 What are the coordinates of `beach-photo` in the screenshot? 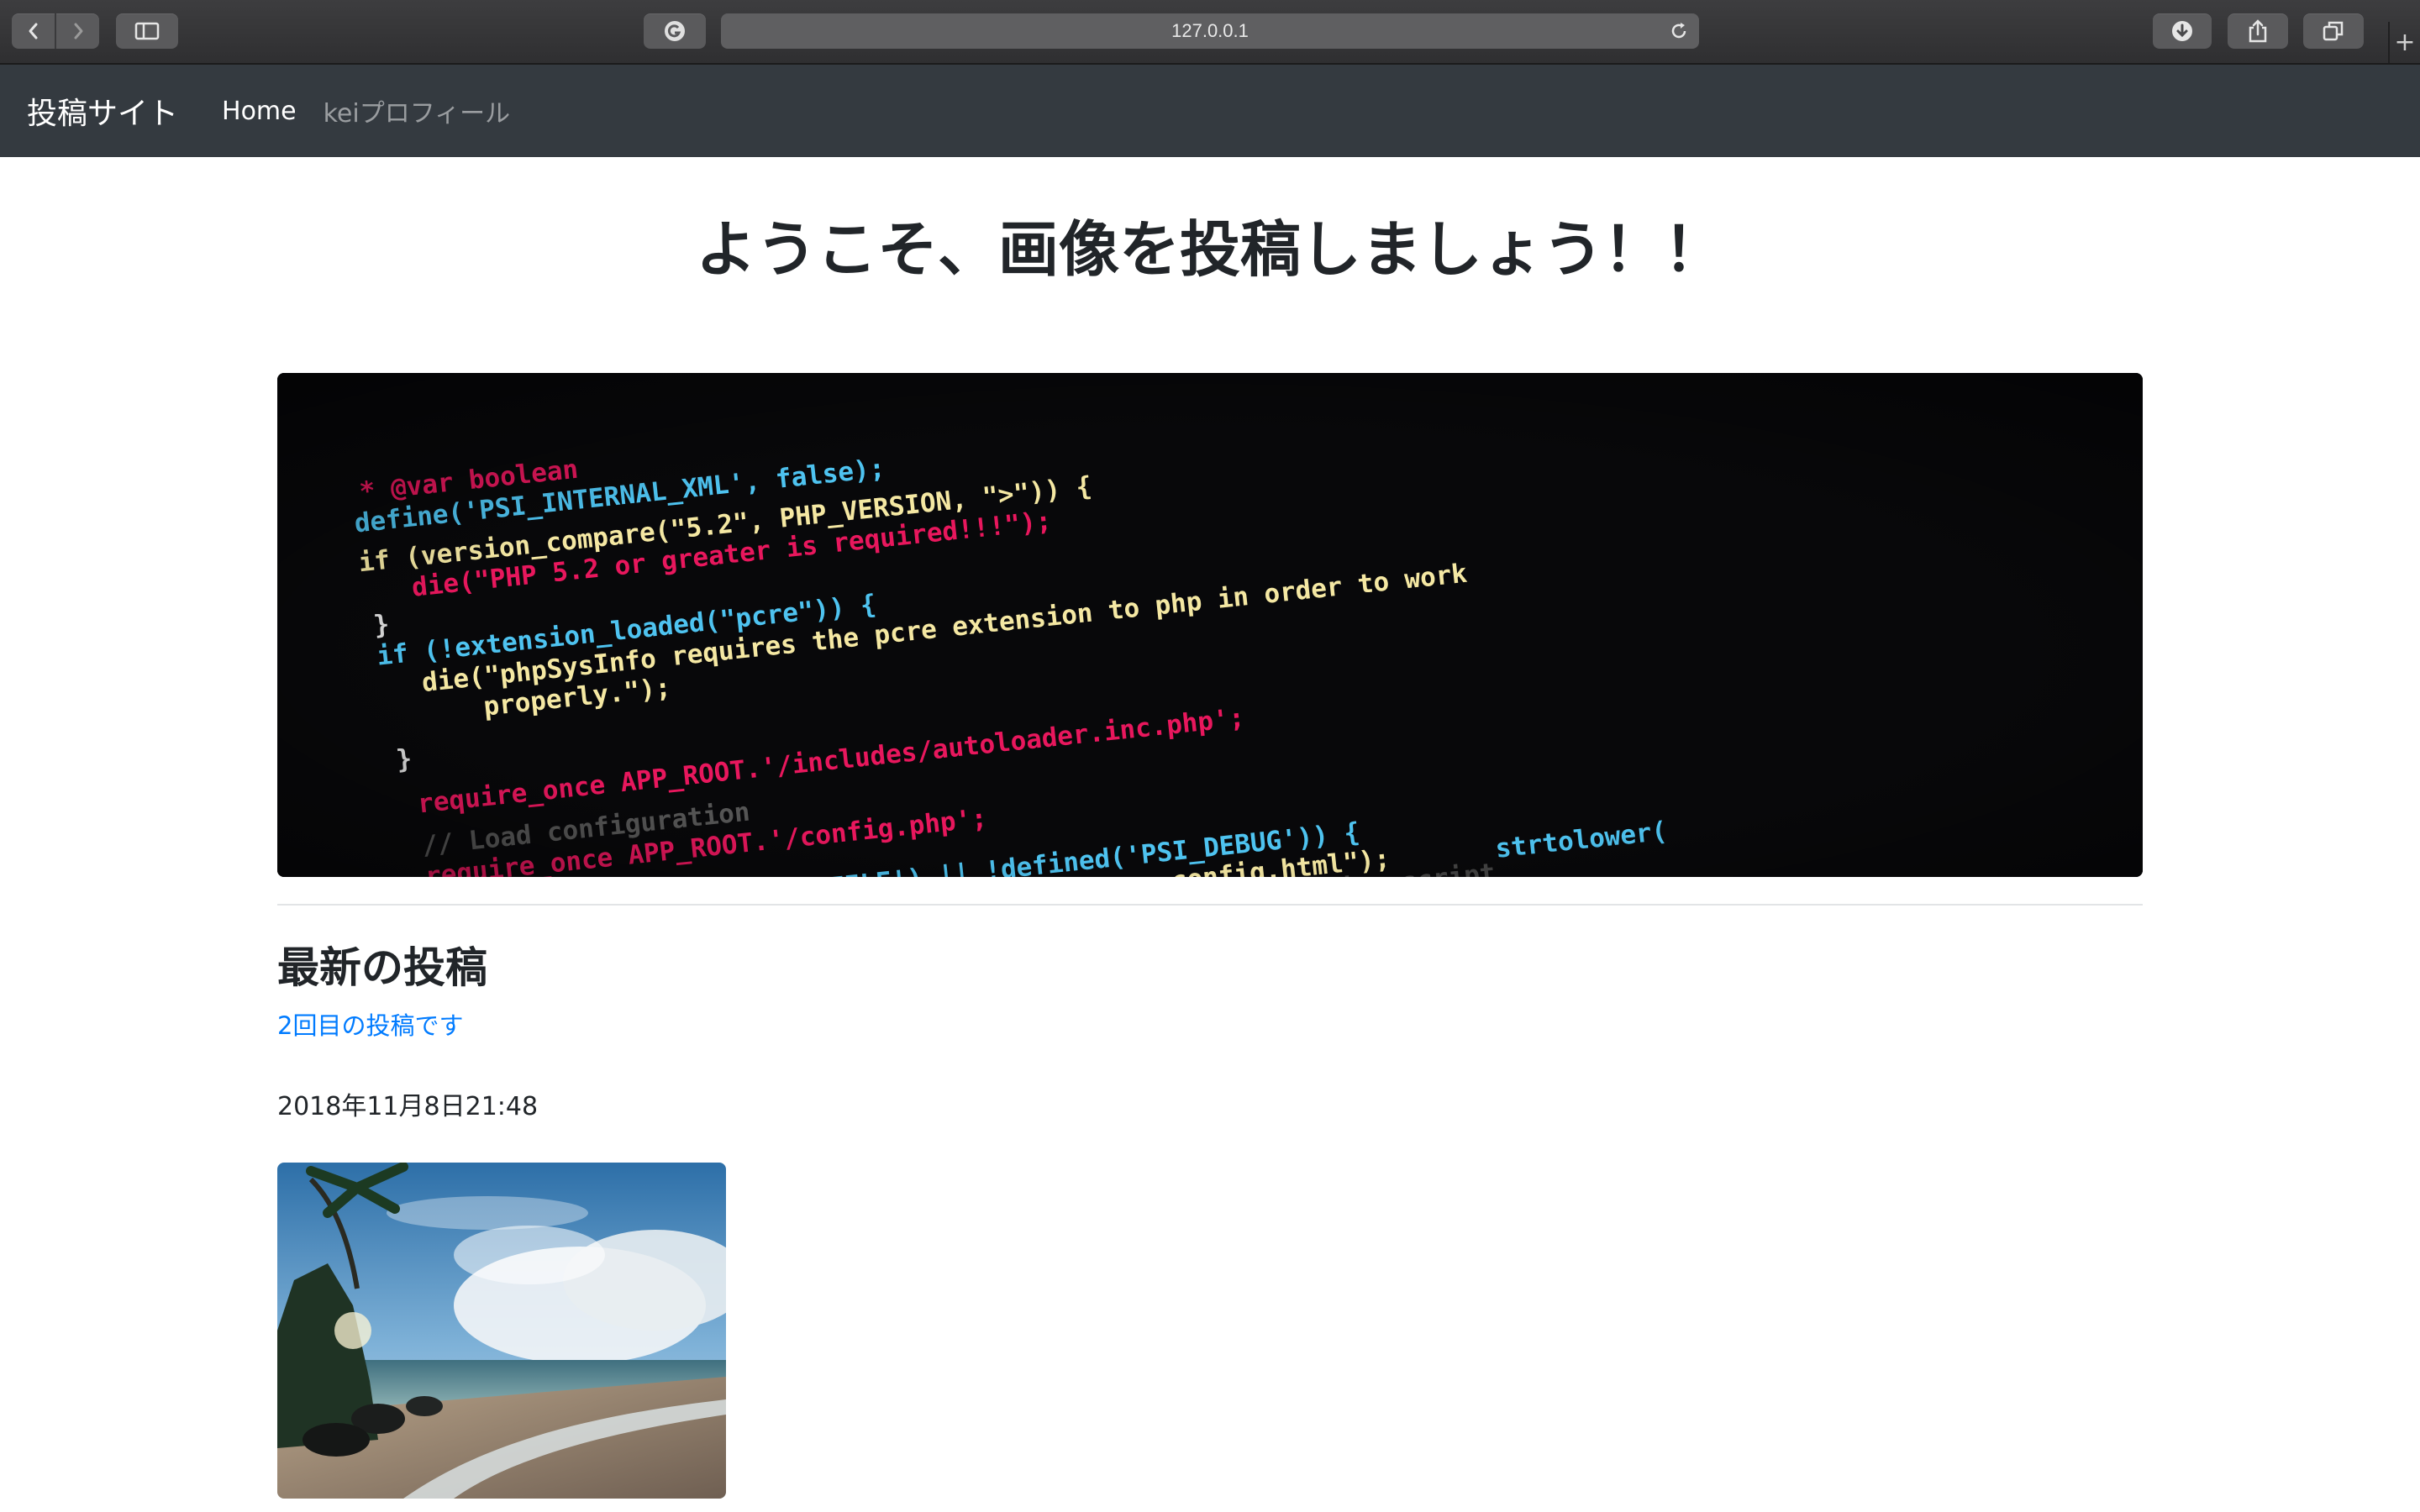 It's located at (501, 1331).